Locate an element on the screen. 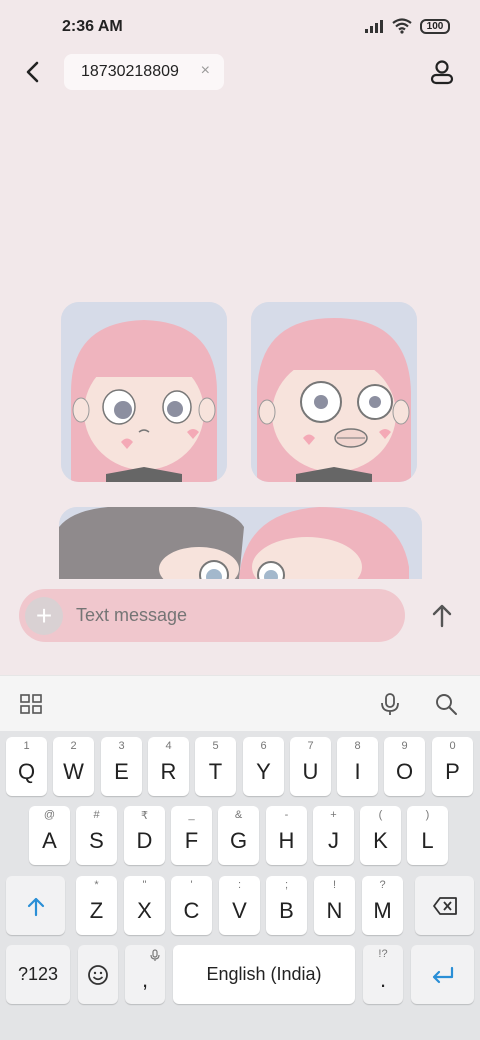 The image size is (480, 1040). key-hint: # is located at coordinates (96, 815).